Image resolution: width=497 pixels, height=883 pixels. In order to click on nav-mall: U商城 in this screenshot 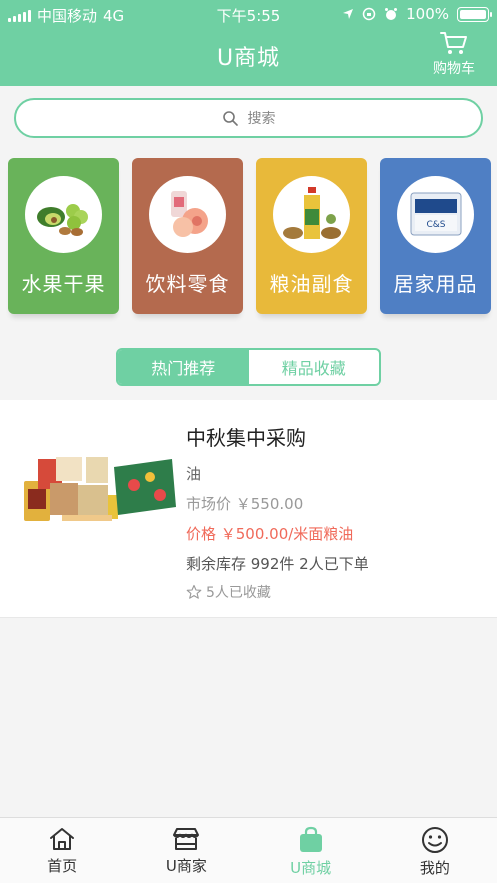, I will do `click(311, 850)`.